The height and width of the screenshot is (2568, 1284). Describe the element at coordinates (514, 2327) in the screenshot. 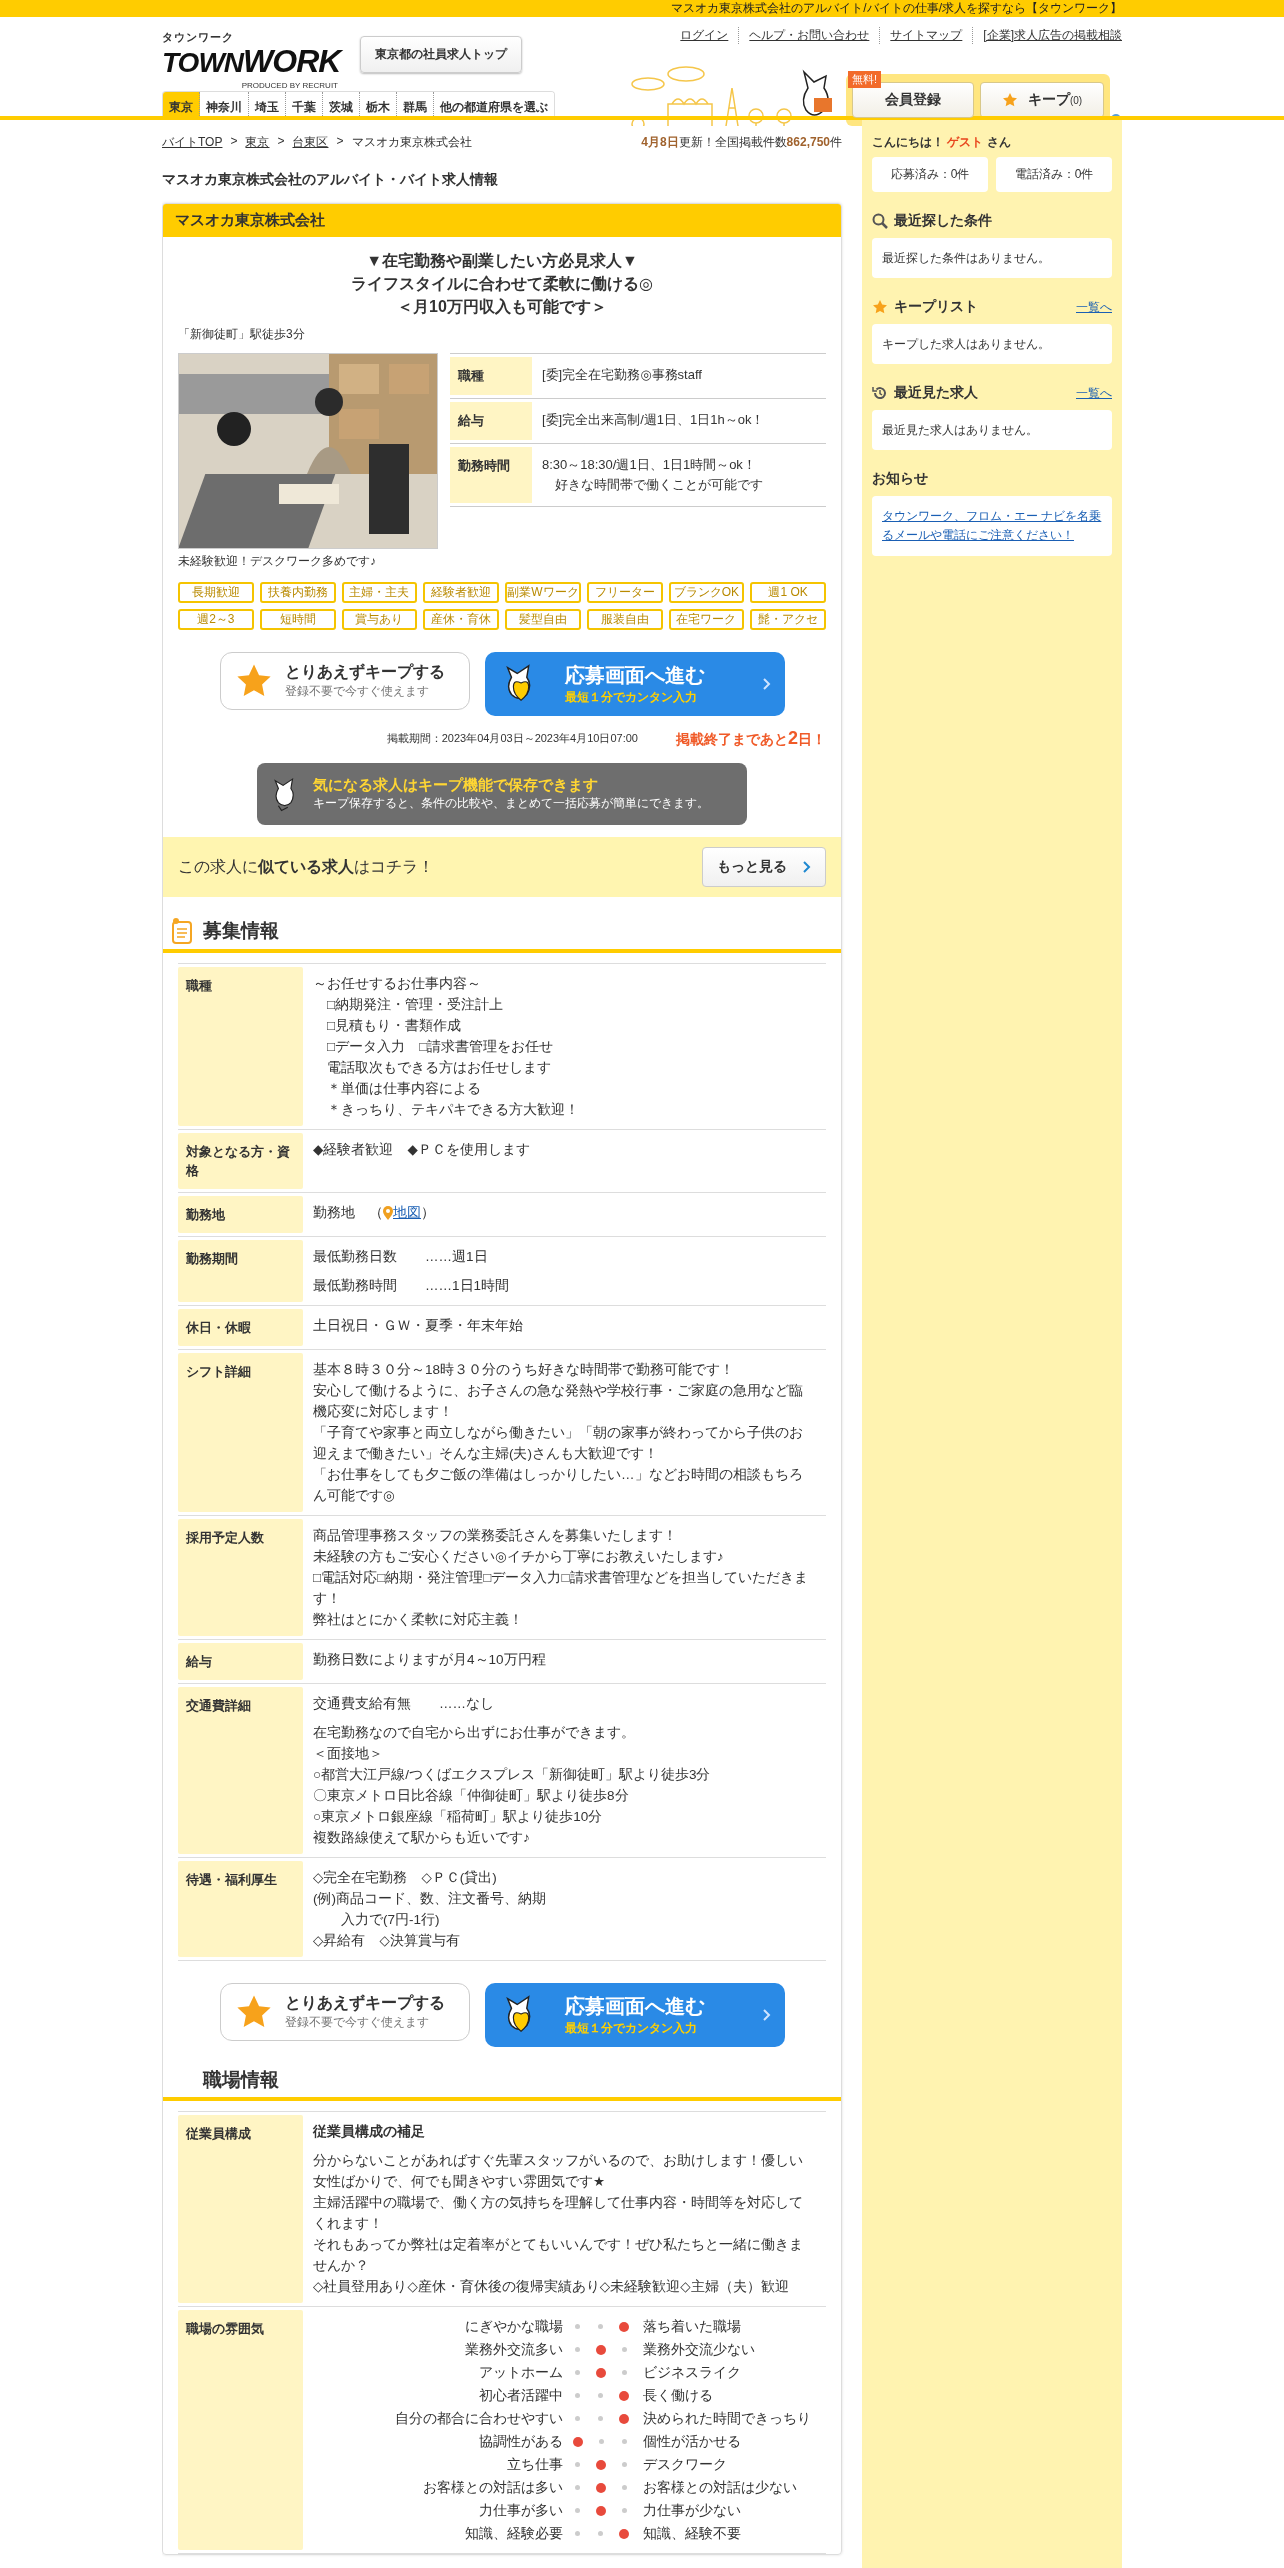

I see `scale-left-label: にぎやかな職場` at that location.